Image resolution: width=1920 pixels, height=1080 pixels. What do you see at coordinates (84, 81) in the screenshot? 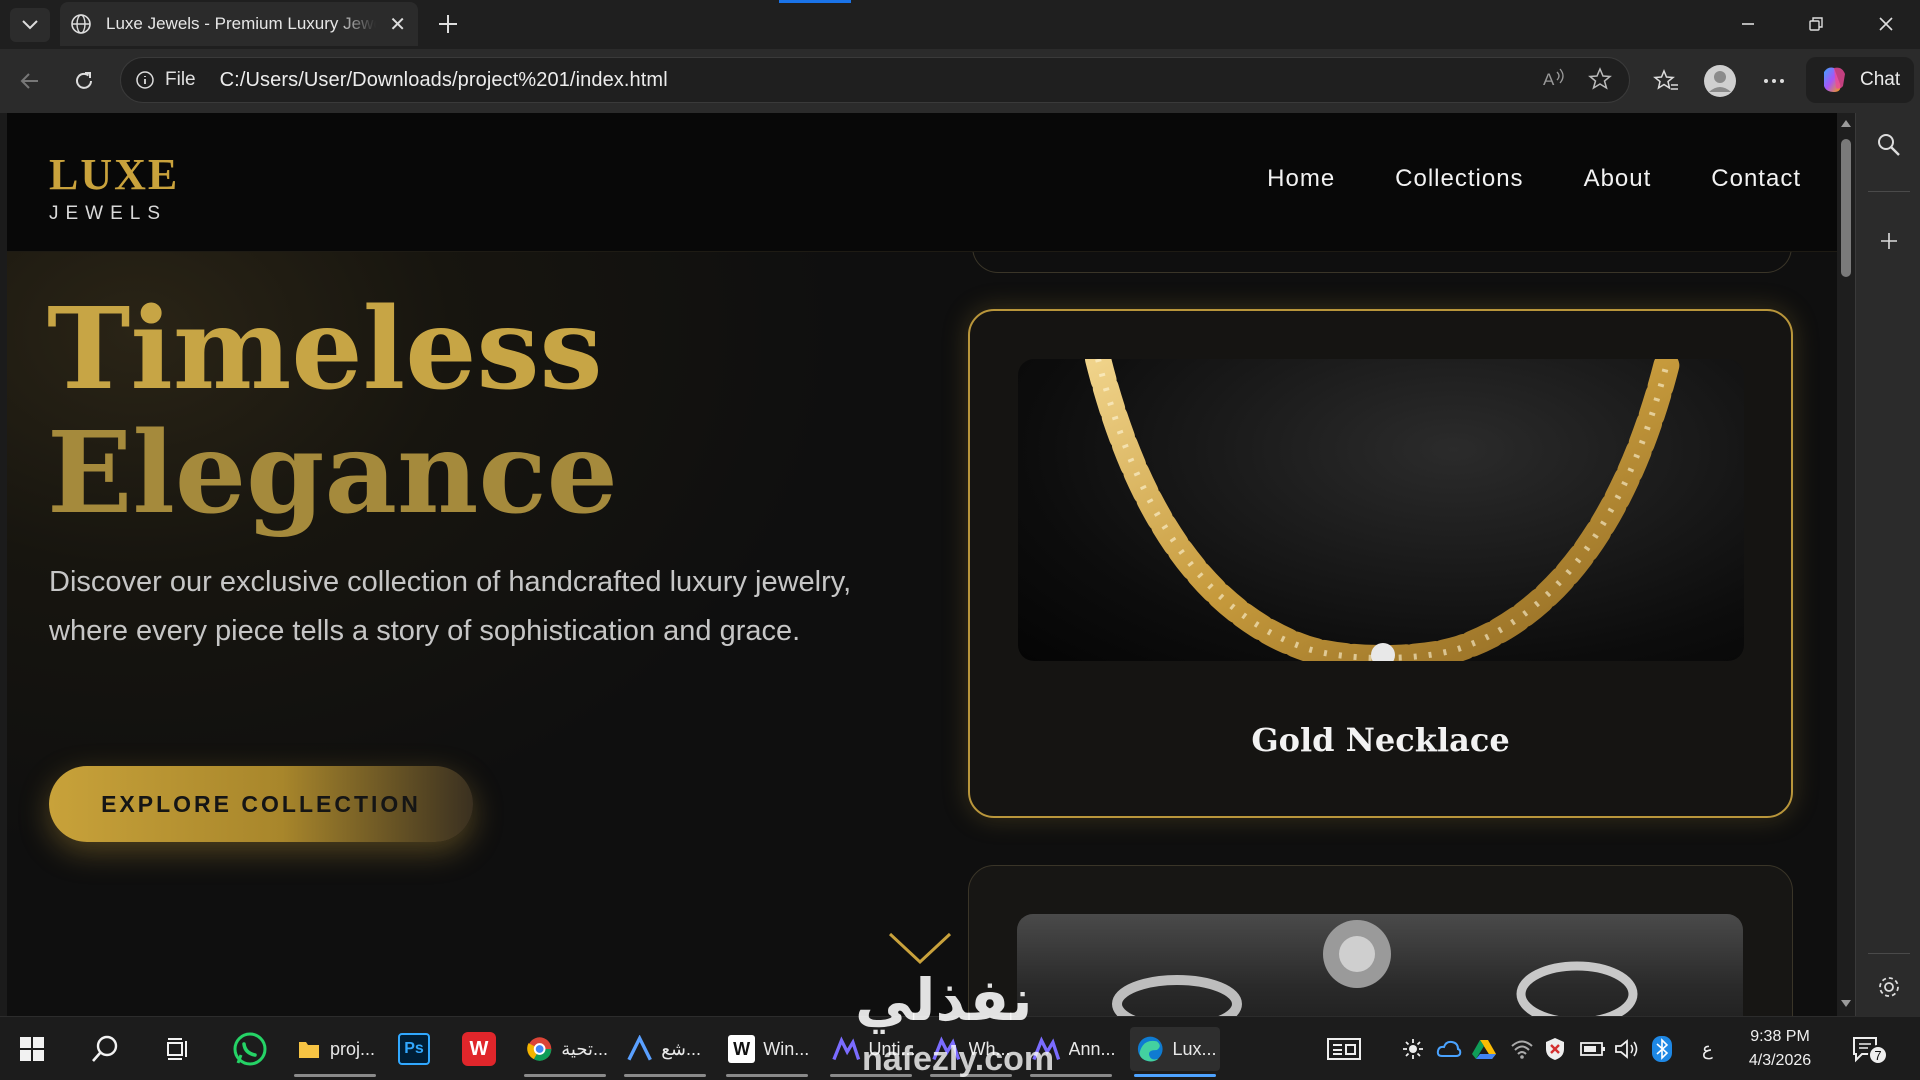
I see `reload-button` at bounding box center [84, 81].